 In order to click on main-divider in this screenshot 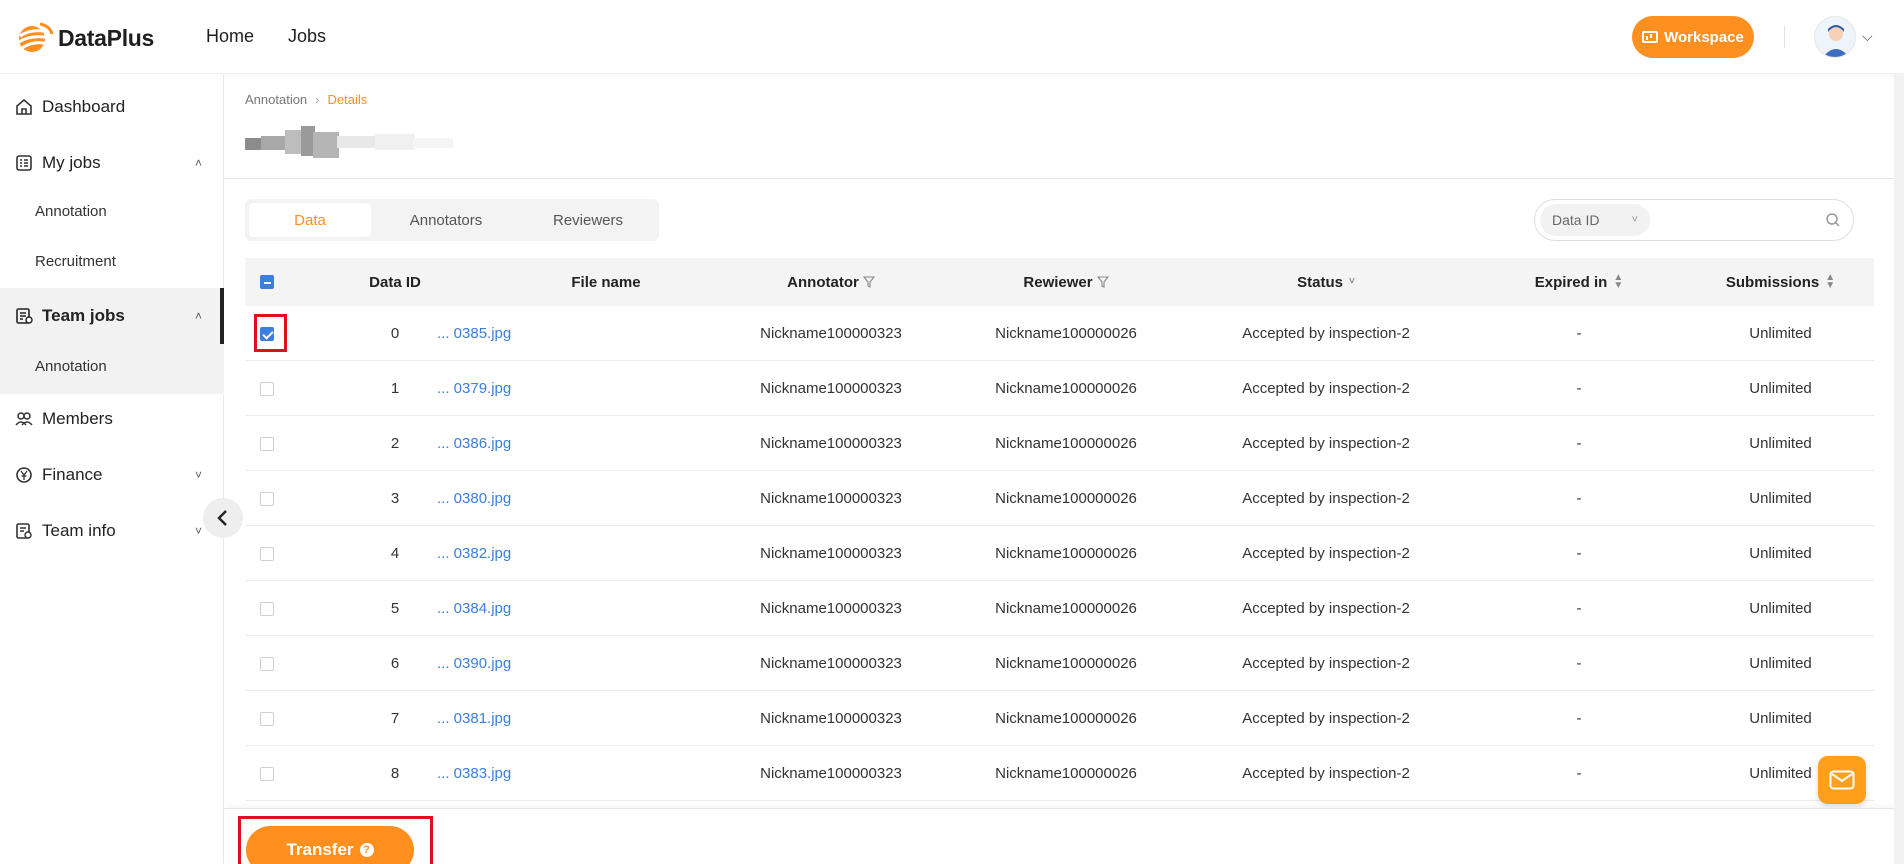, I will do `click(1064, 178)`.